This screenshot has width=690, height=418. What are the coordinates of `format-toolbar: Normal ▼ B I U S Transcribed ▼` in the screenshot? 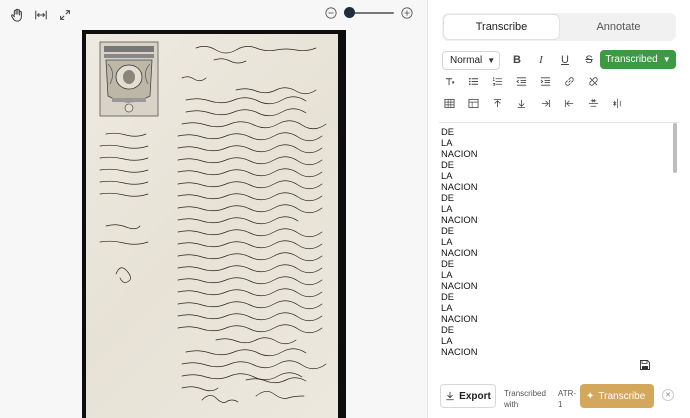 It's located at (559, 60).